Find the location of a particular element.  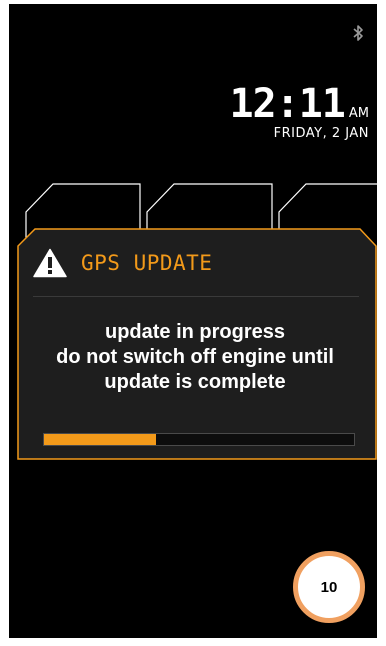

clock-ampm: AM is located at coordinates (358, 113).